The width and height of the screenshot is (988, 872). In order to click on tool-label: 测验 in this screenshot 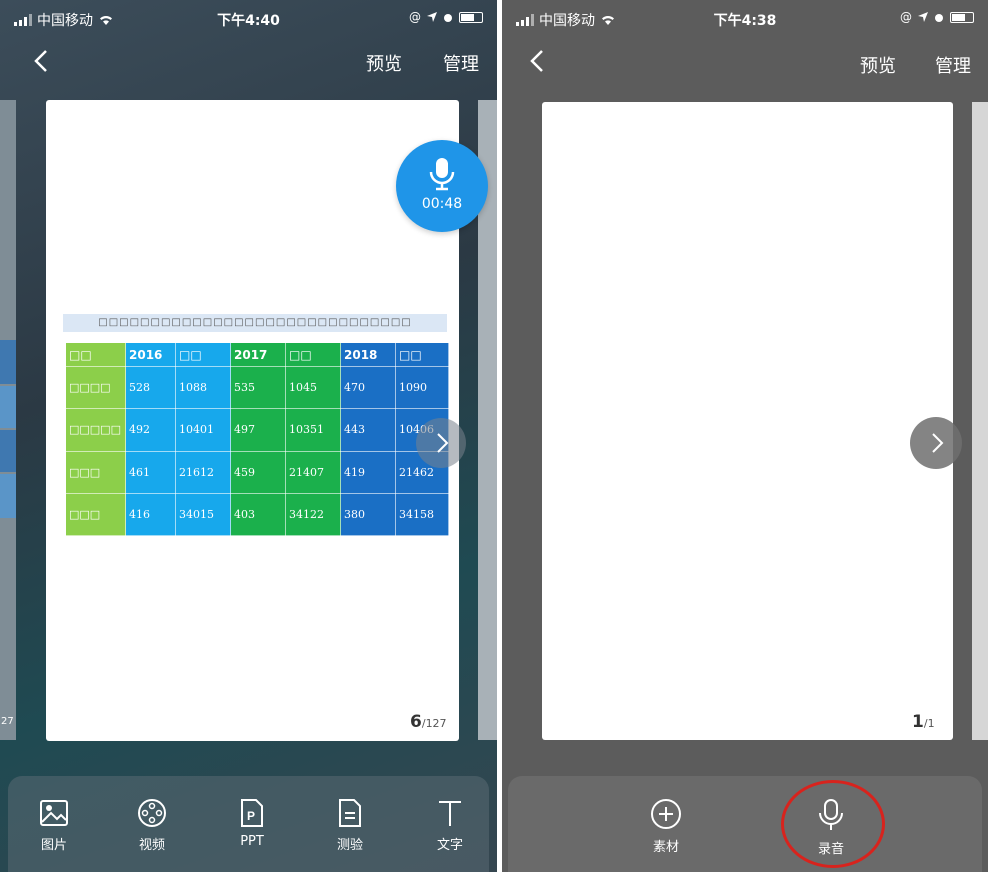, I will do `click(349, 845)`.